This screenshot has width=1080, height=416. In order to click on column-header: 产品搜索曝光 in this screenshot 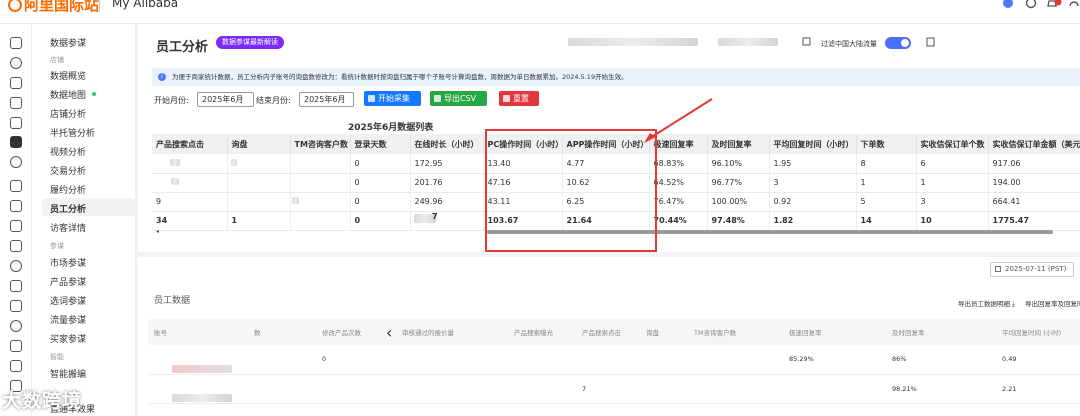, I will do `click(542, 332)`.